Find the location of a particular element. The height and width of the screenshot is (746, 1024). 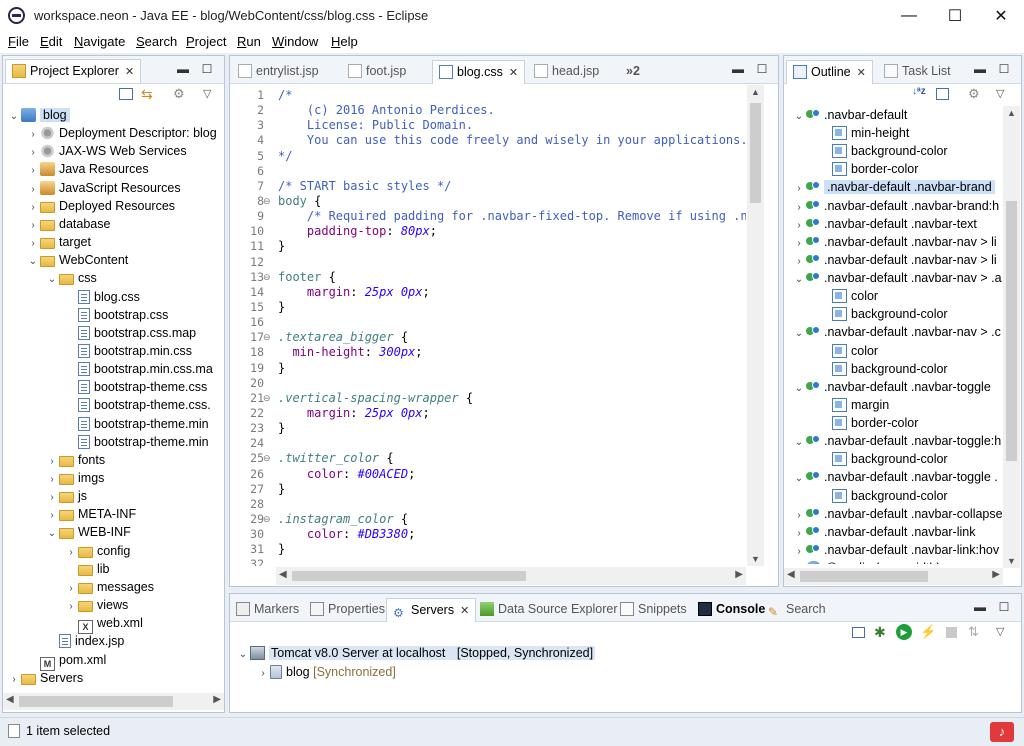

code-line: color: #00ACED; is located at coordinates (346, 474).